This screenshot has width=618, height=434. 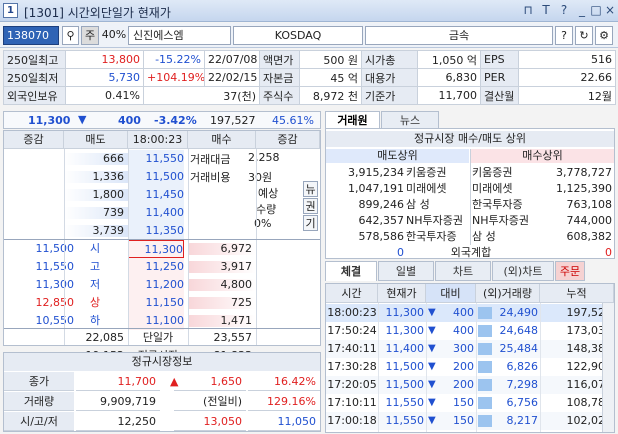 I want to click on buy-broker: 한국투자증, so click(x=504, y=204).